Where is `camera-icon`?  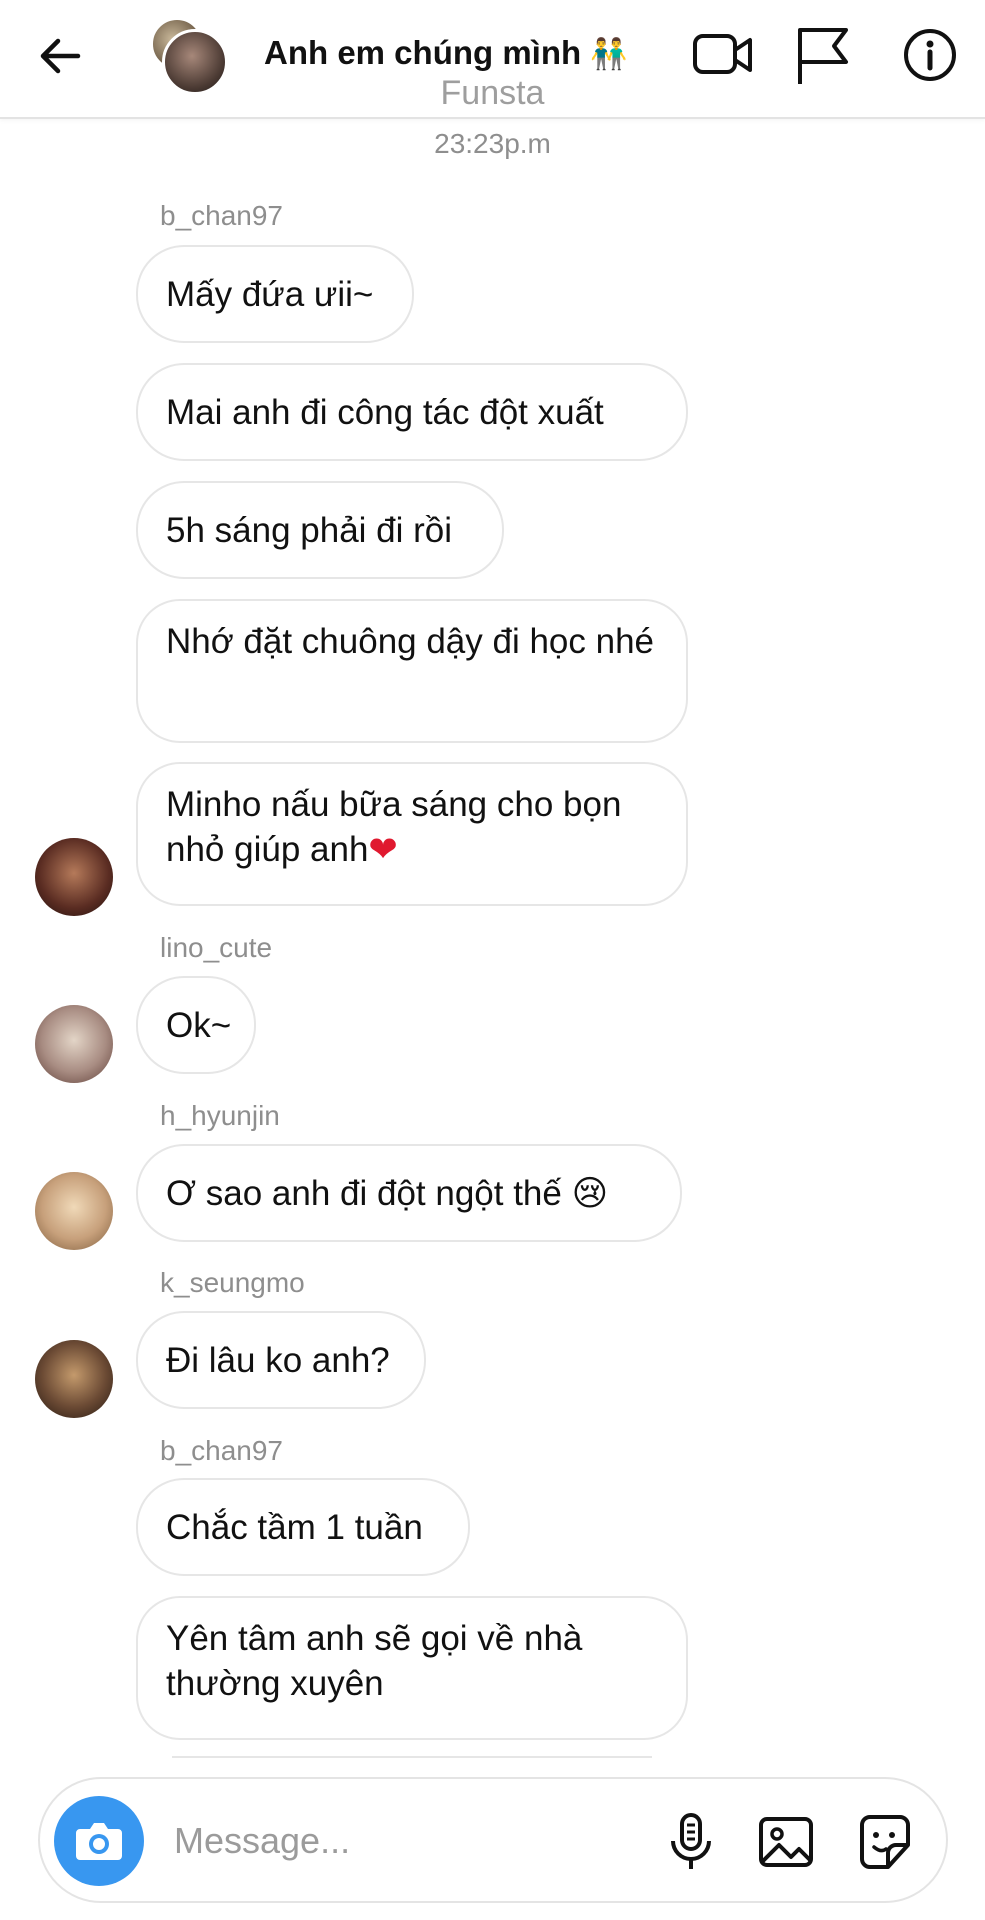
camera-icon is located at coordinates (99, 1841).